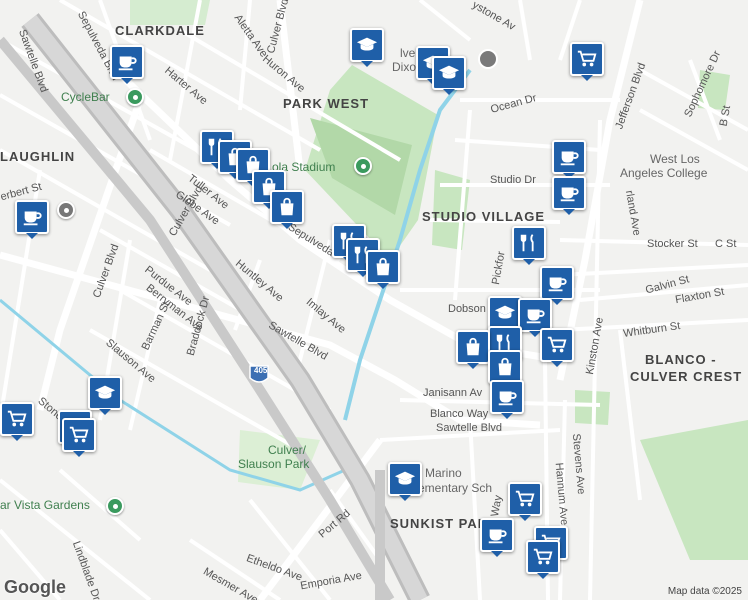  Describe the element at coordinates (66, 210) in the screenshot. I see `museum-icon` at that location.